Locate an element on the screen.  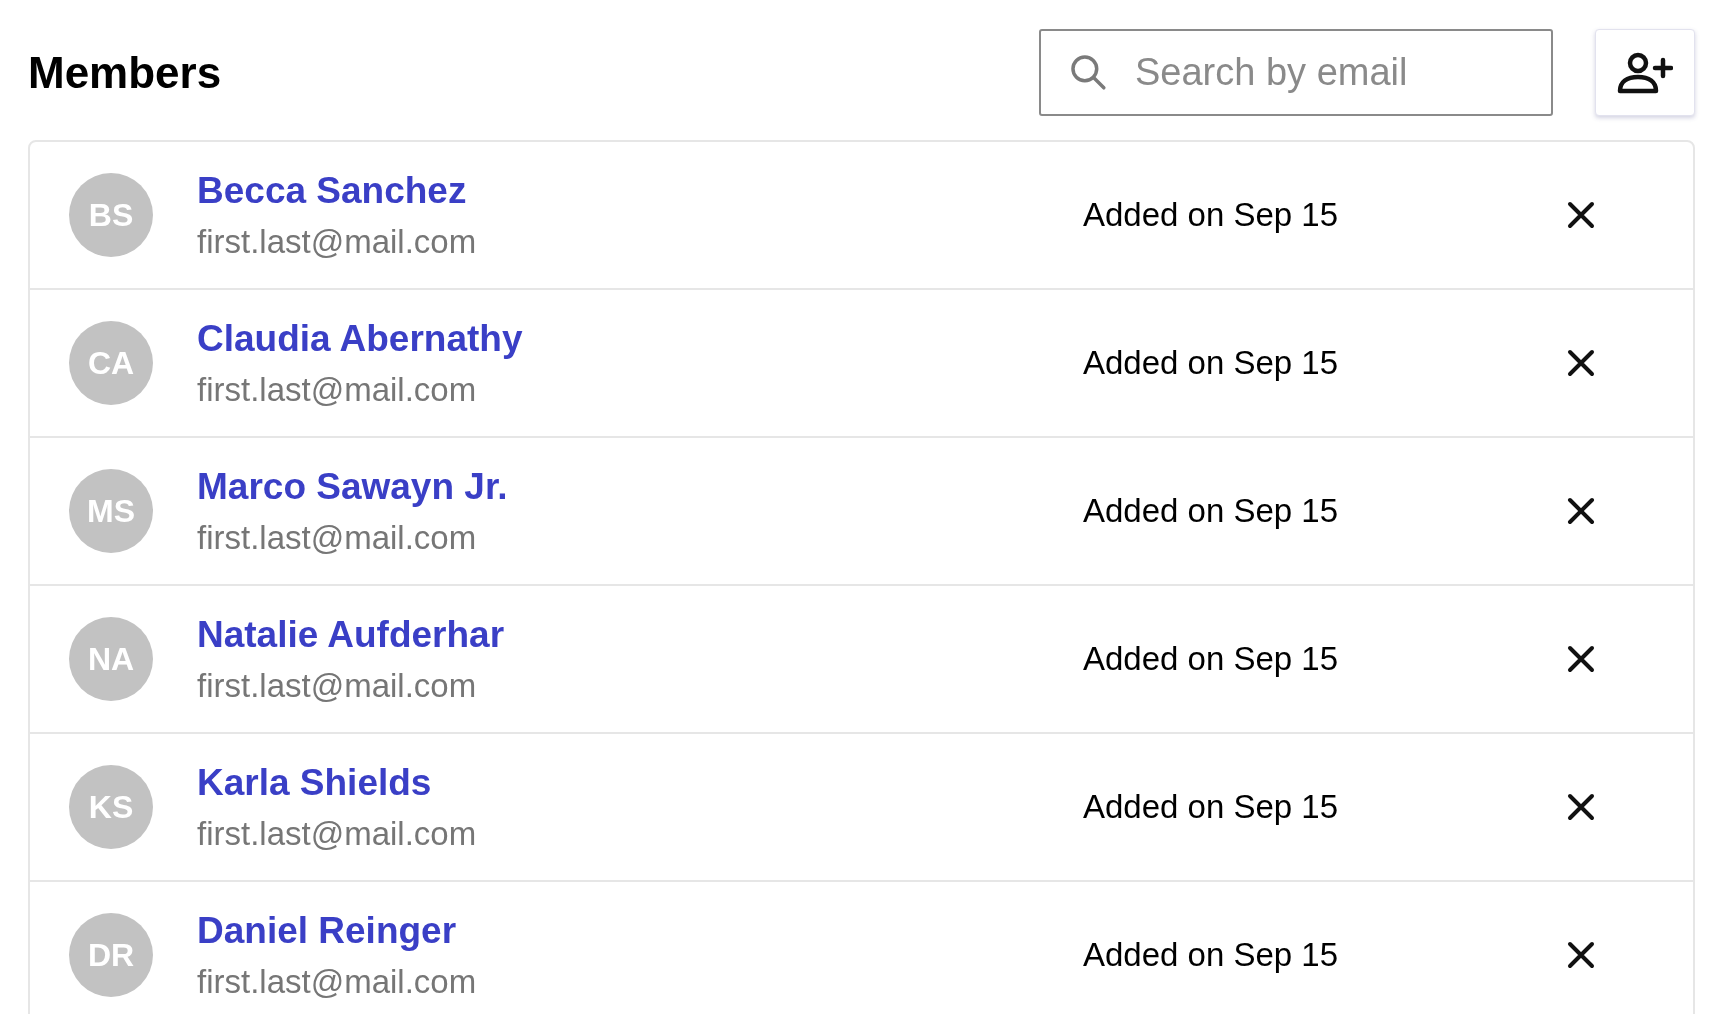
member-name-link: Natalie Aufderhar is located at coordinates (351, 634).